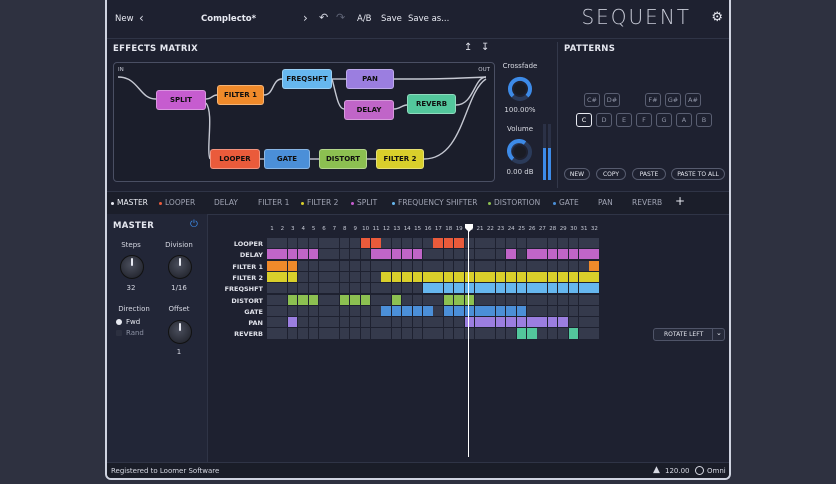 The height and width of the screenshot is (484, 836). What do you see at coordinates (520, 89) in the screenshot?
I see `crossfade-knob` at bounding box center [520, 89].